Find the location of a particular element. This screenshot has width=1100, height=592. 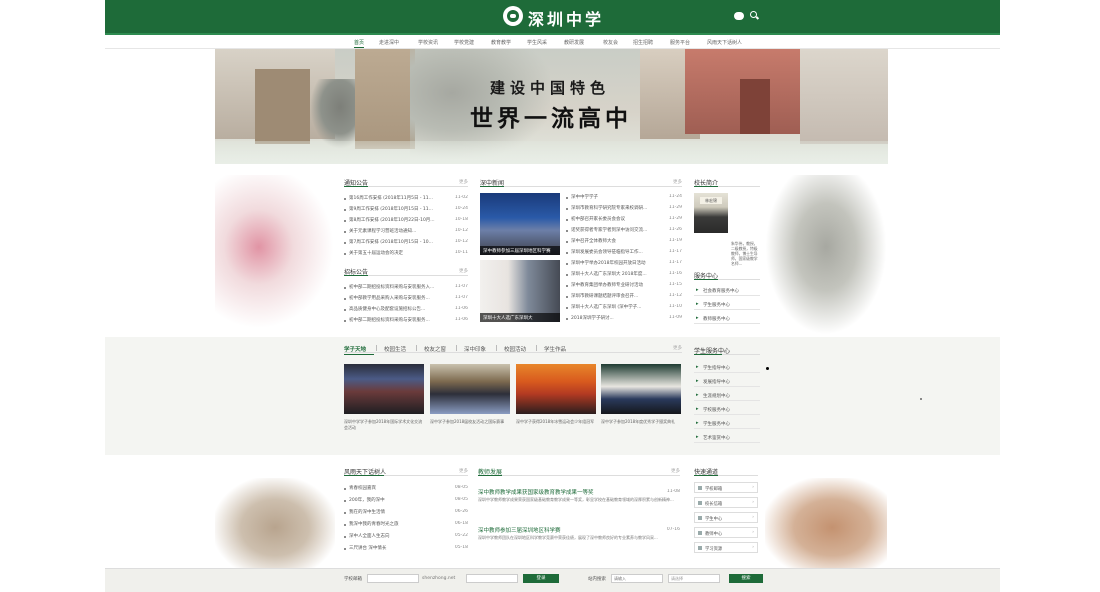

tab-students: 学子天地 is located at coordinates (355, 349).